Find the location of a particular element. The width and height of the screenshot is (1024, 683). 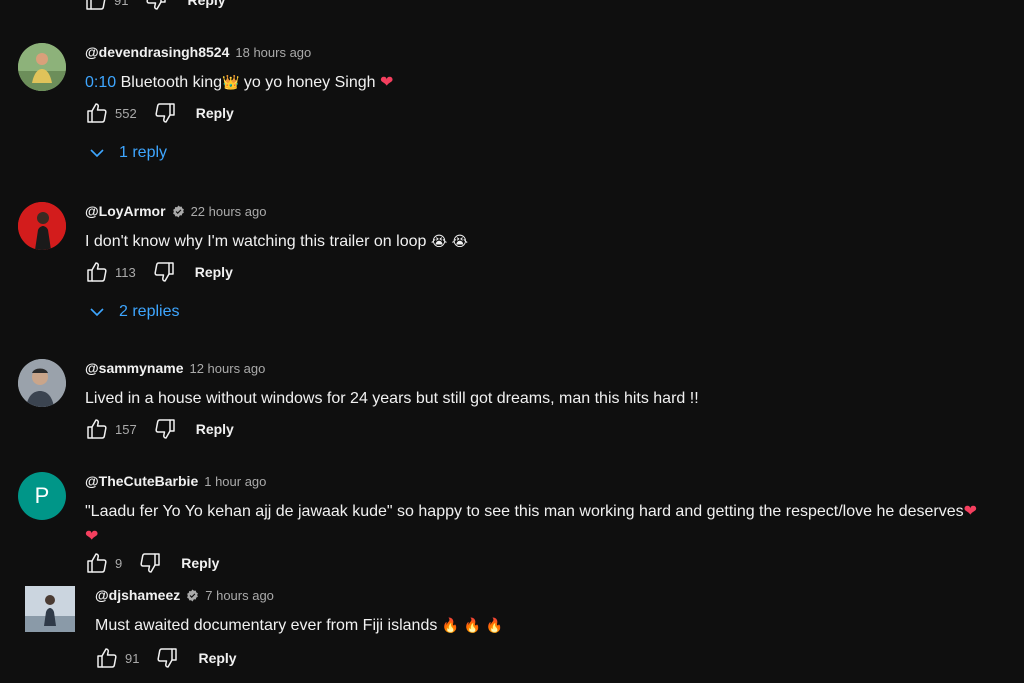

timestamp-link: 0:10 is located at coordinates (100, 82).